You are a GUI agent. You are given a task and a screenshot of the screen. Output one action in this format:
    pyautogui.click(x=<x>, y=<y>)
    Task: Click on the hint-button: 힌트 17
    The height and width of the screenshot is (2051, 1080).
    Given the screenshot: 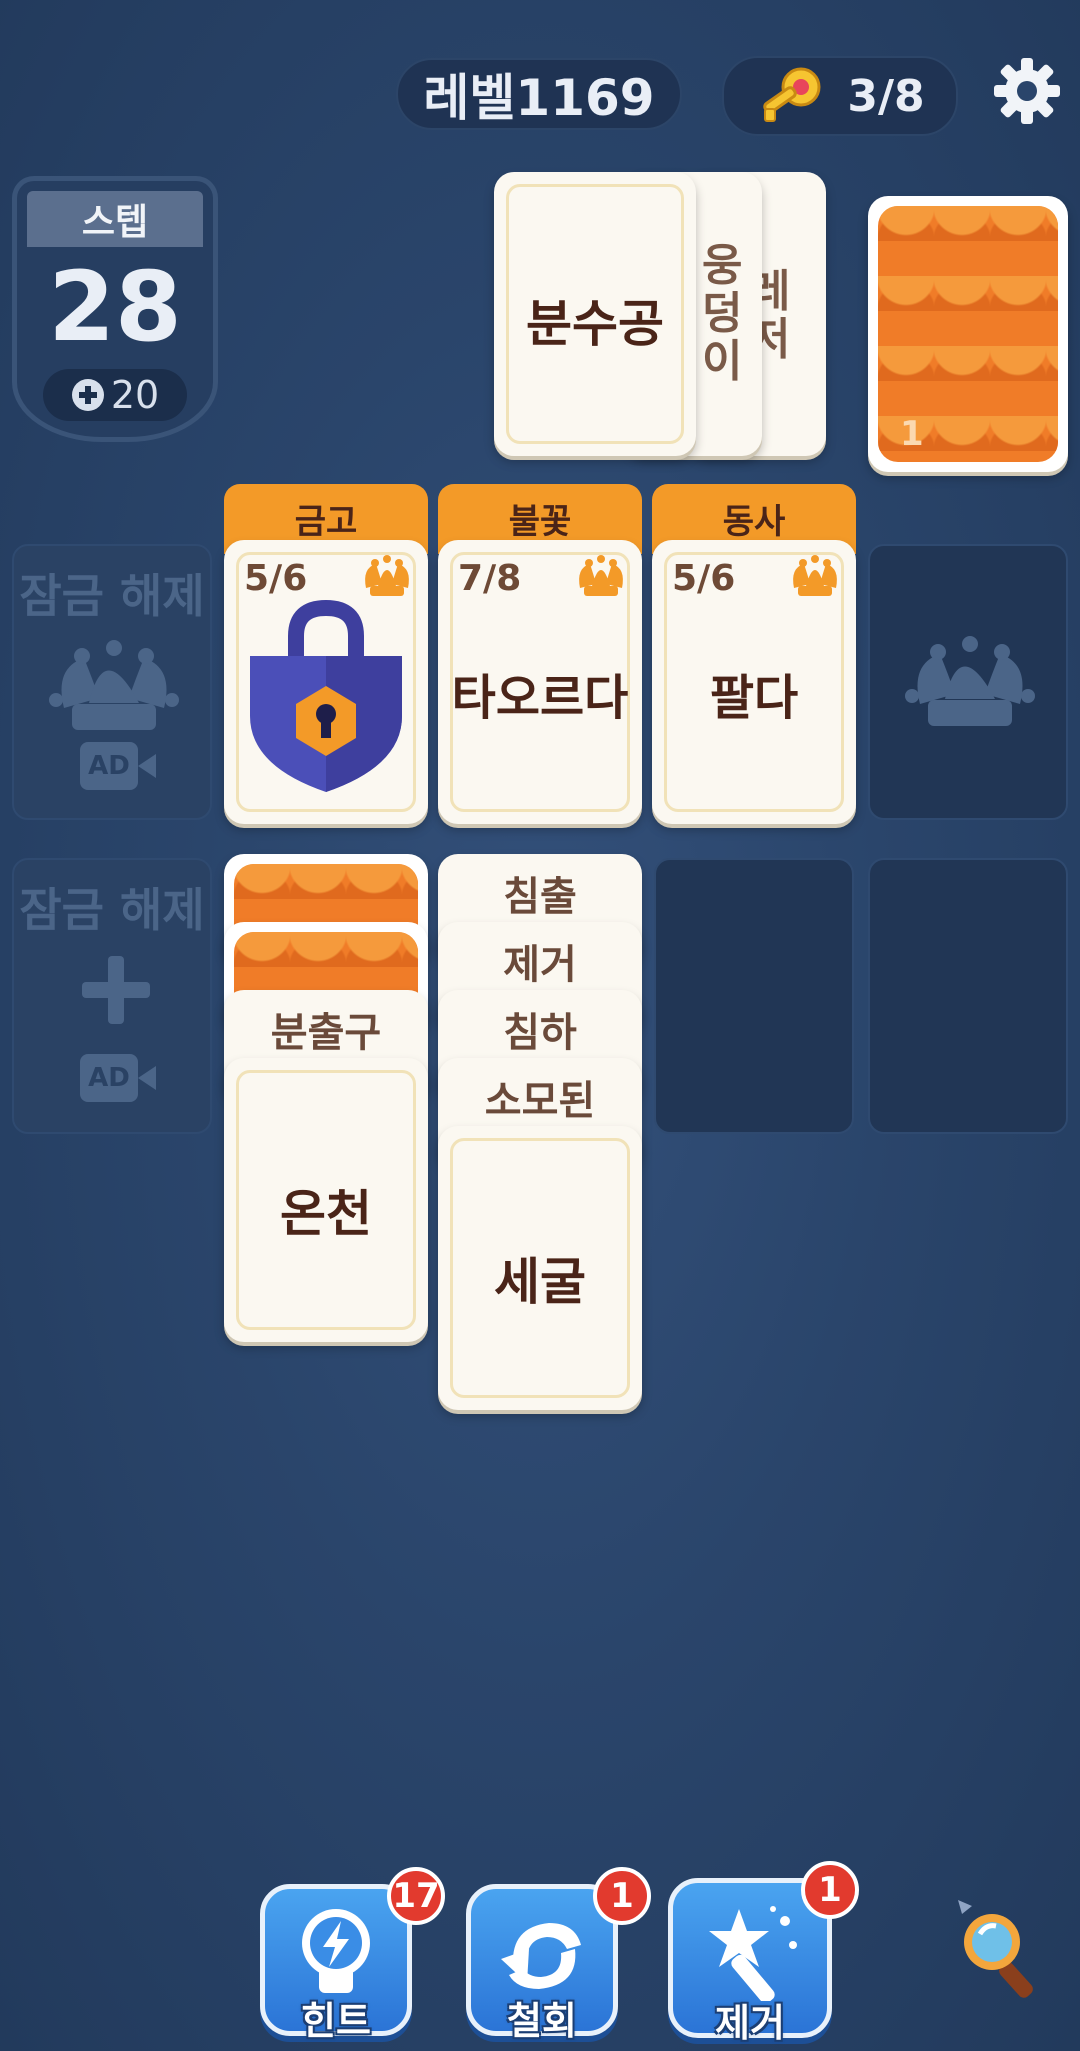 What is the action you would take?
    pyautogui.click(x=352, y=1955)
    